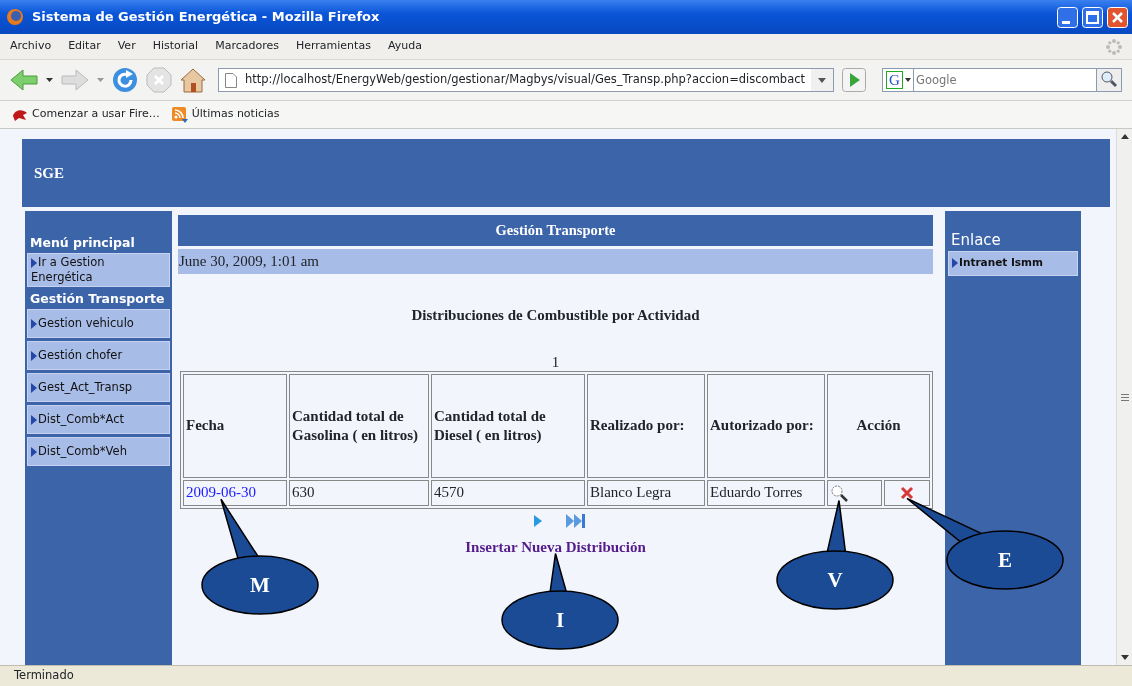 The height and width of the screenshot is (686, 1132). Describe the element at coordinates (225, 114) in the screenshot. I see `bookmark-link: Últimas noticias` at that location.